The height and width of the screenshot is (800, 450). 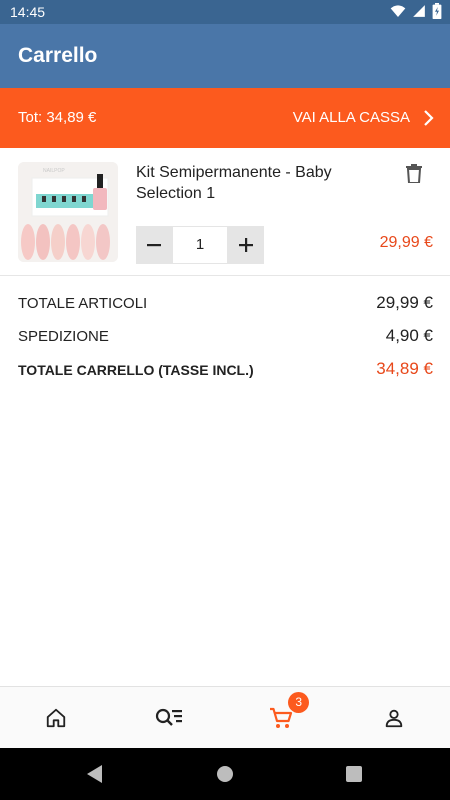 I want to click on home-icon, so click(x=56, y=717).